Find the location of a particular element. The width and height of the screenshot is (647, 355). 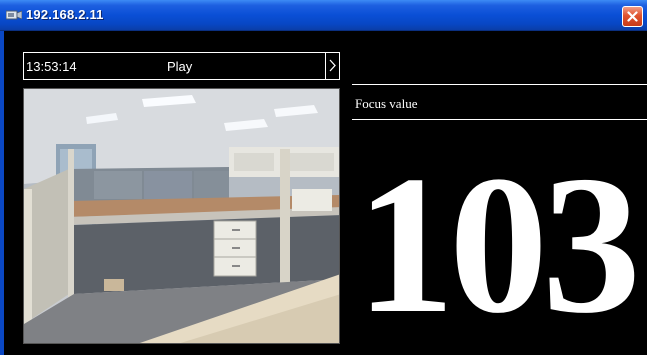

chevron-right-icon is located at coordinates (332, 65).